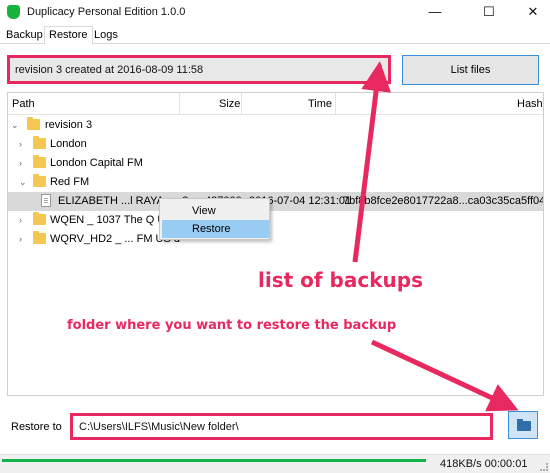 The width and height of the screenshot is (550, 473). What do you see at coordinates (275, 182) in the screenshot?
I see `tree-row-folder: ⌄ Red FM` at bounding box center [275, 182].